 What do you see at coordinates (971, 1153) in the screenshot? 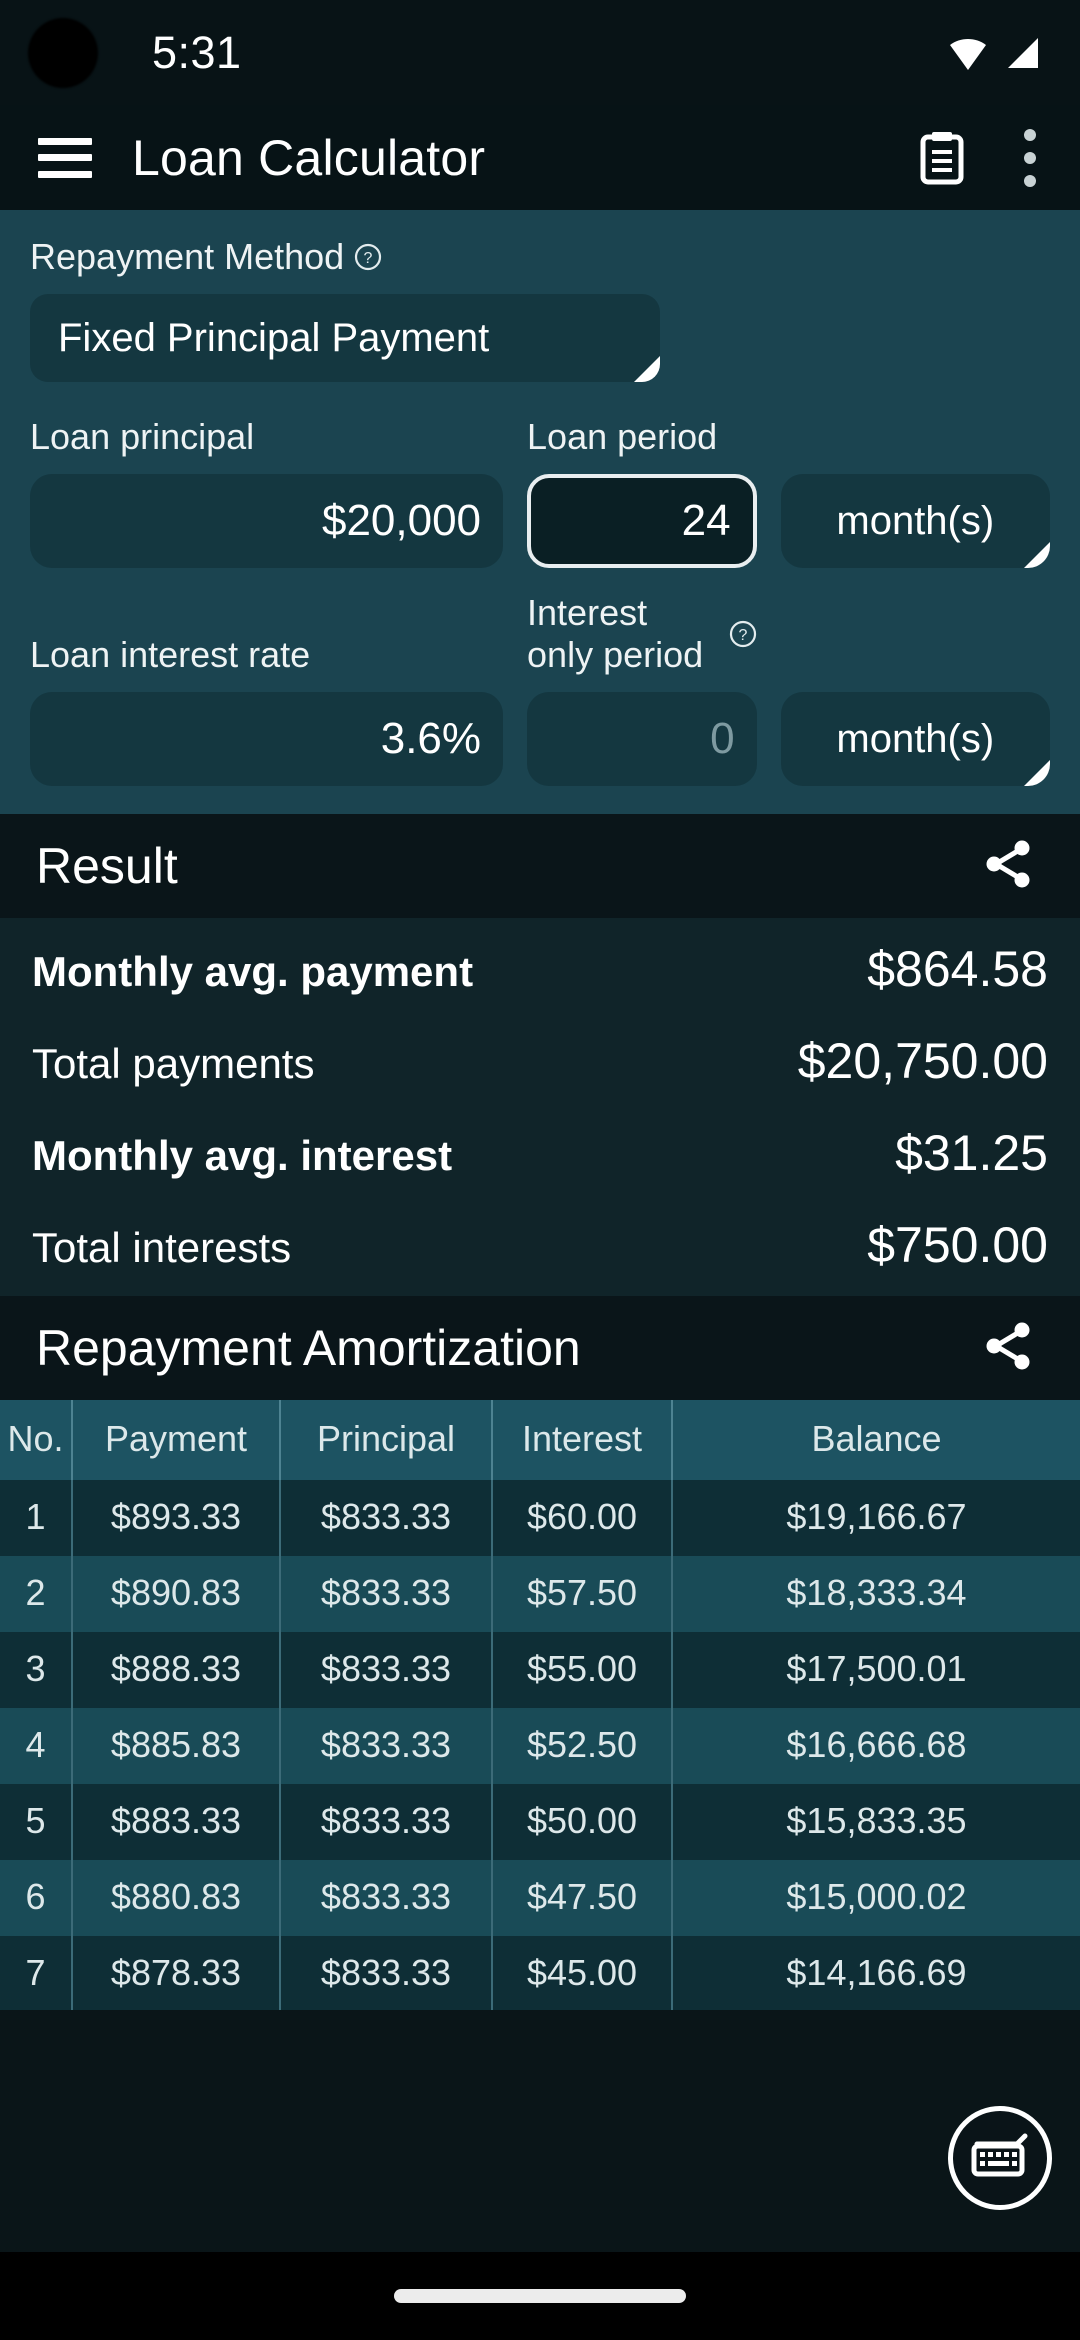
I see `result-value: $31.25` at bounding box center [971, 1153].